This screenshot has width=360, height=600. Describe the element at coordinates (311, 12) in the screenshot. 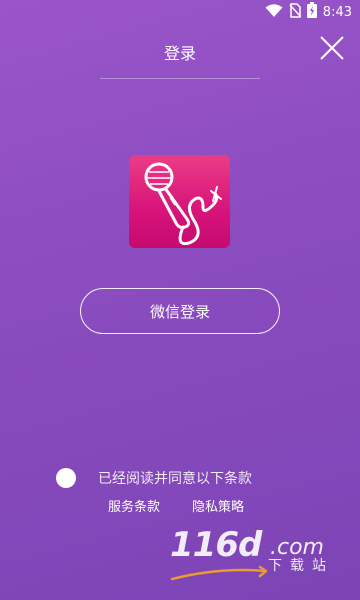

I see `battery-charging-icon` at that location.